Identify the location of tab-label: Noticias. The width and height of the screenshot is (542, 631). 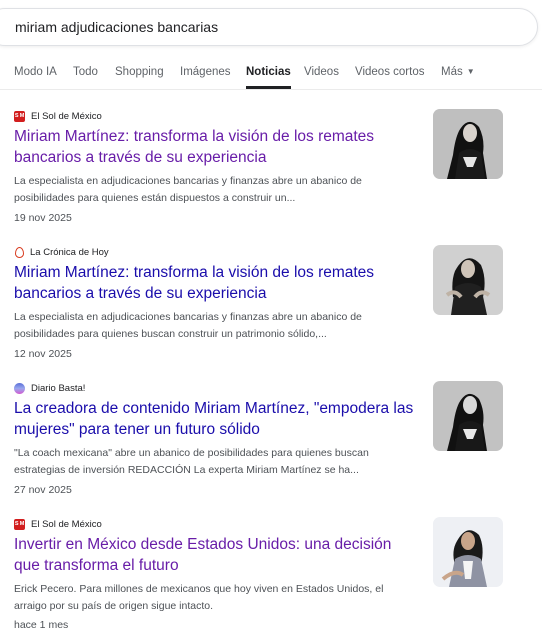
(268, 72).